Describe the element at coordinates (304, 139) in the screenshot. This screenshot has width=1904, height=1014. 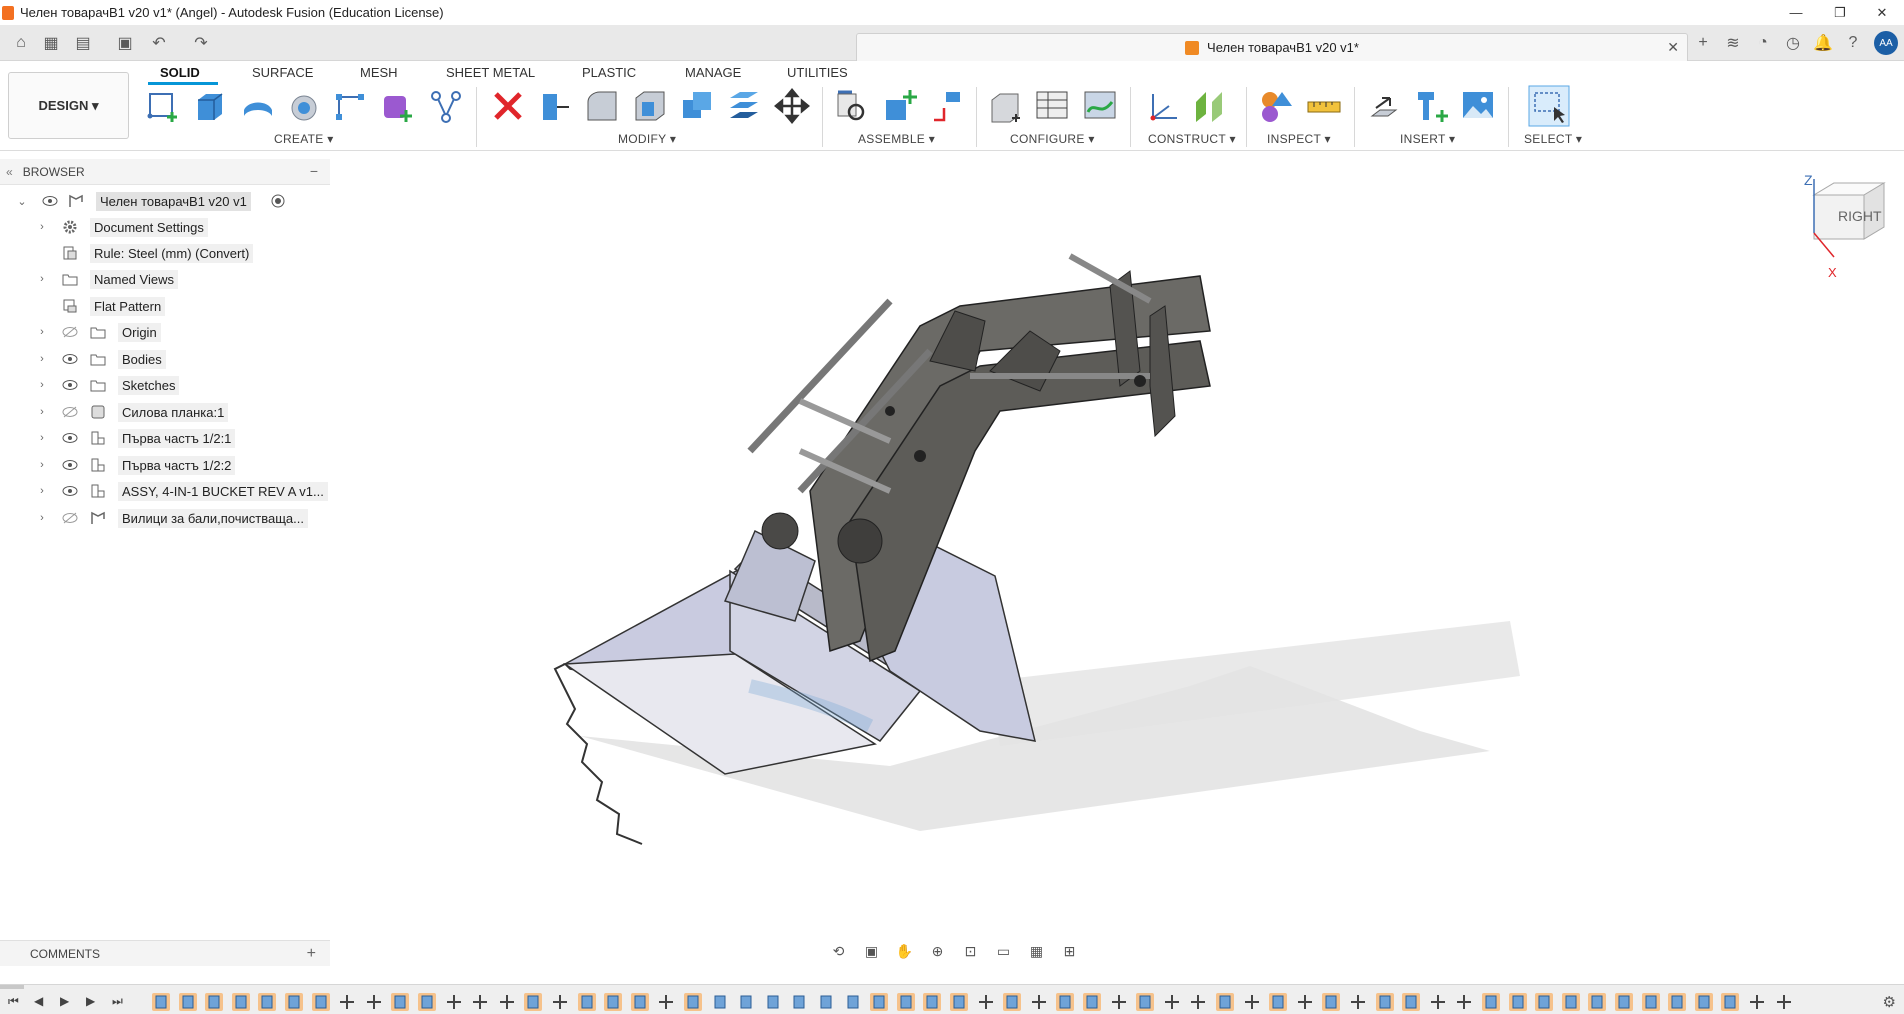
I see `create-group-label: CREATE ▾` at that location.